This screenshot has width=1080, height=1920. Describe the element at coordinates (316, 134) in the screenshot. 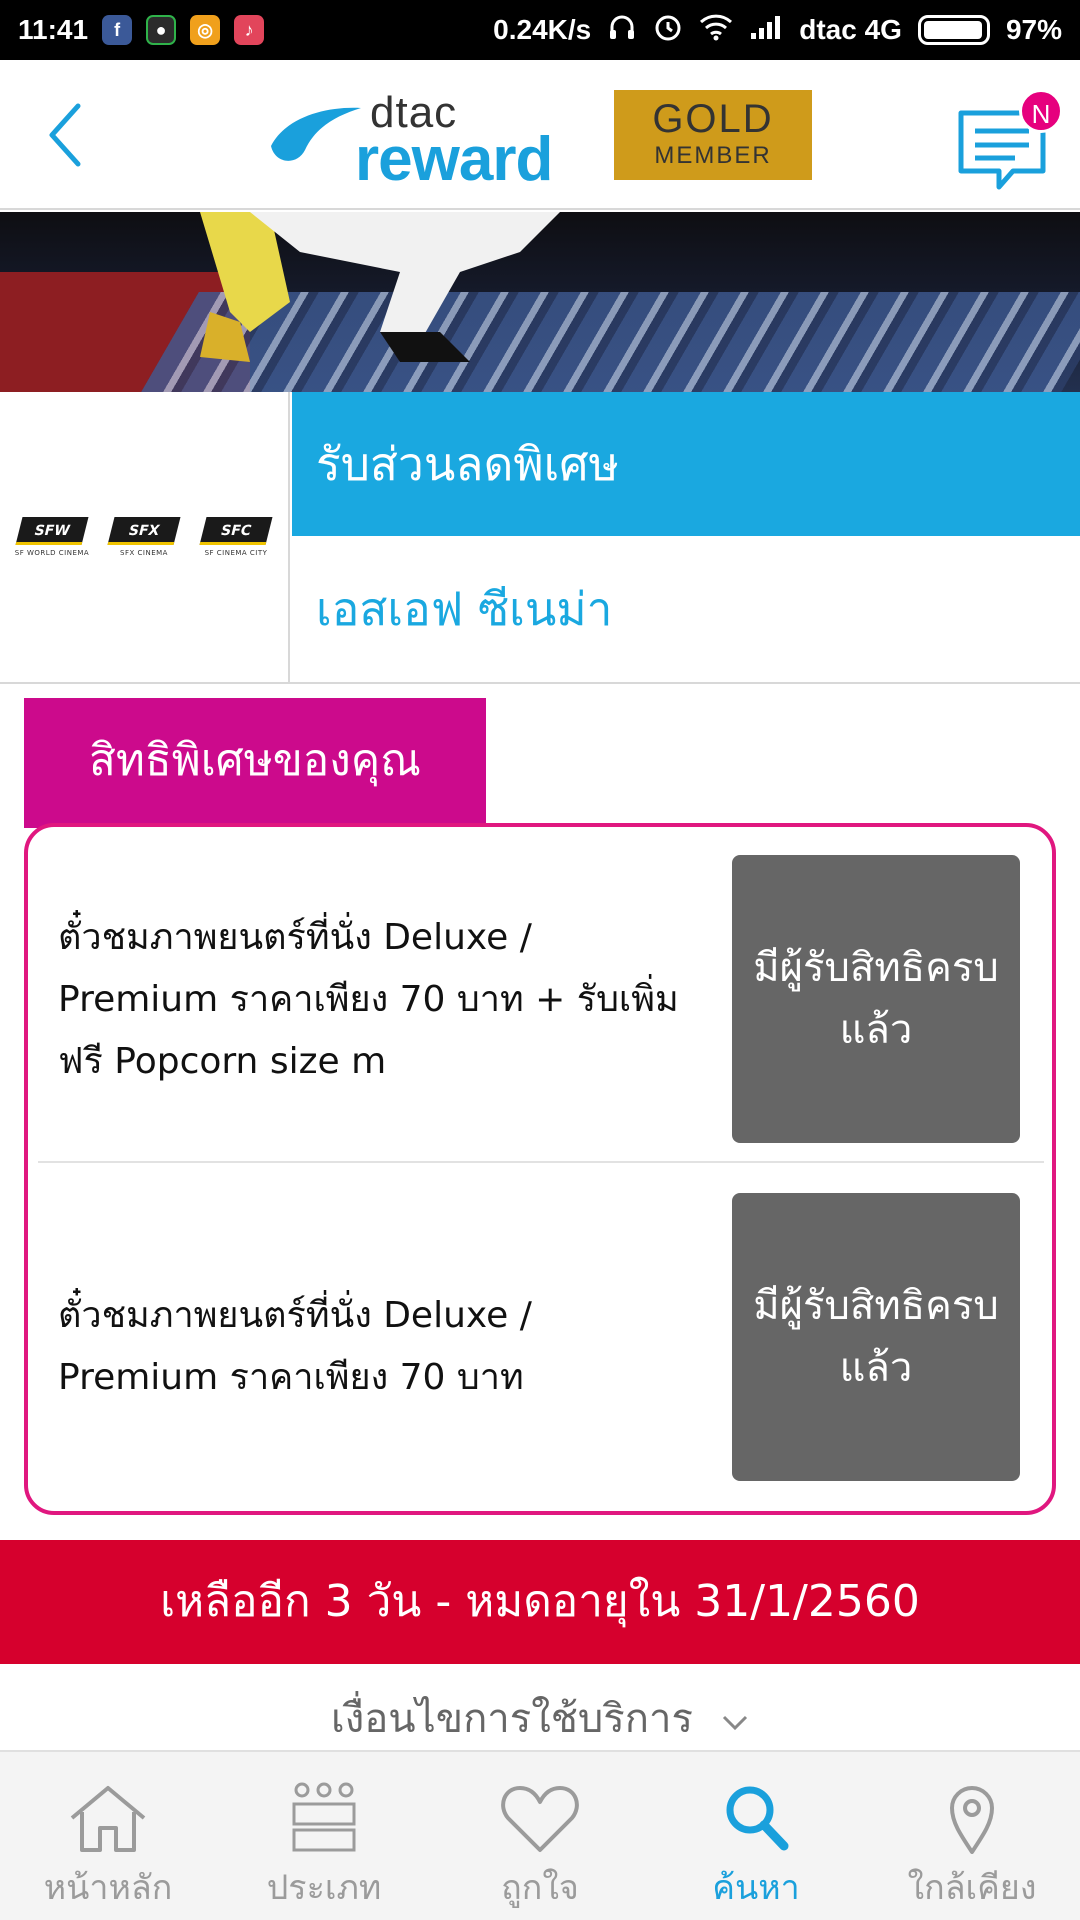

I see `dtac-swirl-icon` at that location.